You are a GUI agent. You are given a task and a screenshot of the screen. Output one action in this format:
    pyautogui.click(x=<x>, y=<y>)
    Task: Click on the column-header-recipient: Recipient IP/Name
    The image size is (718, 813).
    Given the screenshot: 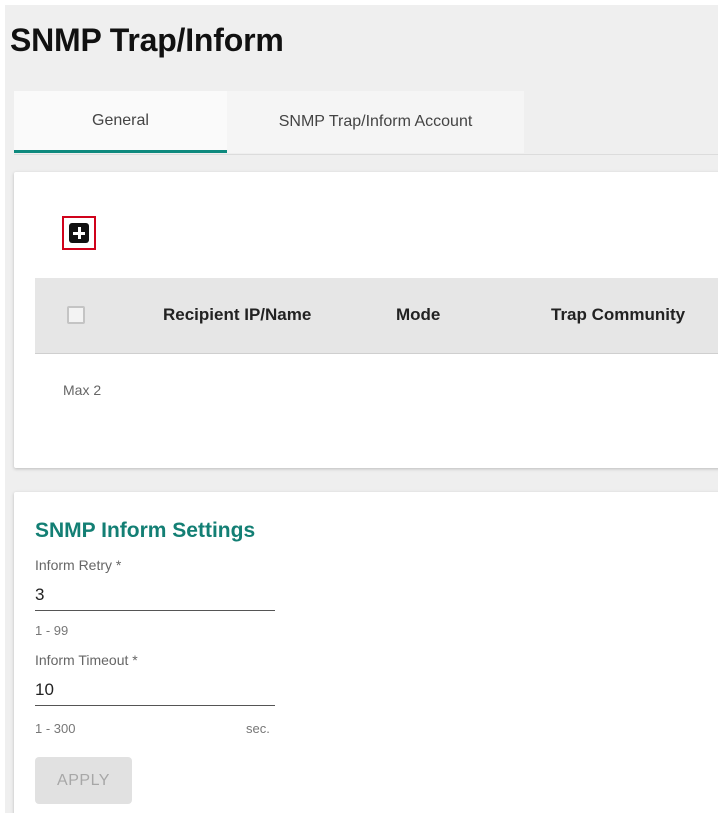 What is the action you would take?
    pyautogui.click(x=237, y=315)
    